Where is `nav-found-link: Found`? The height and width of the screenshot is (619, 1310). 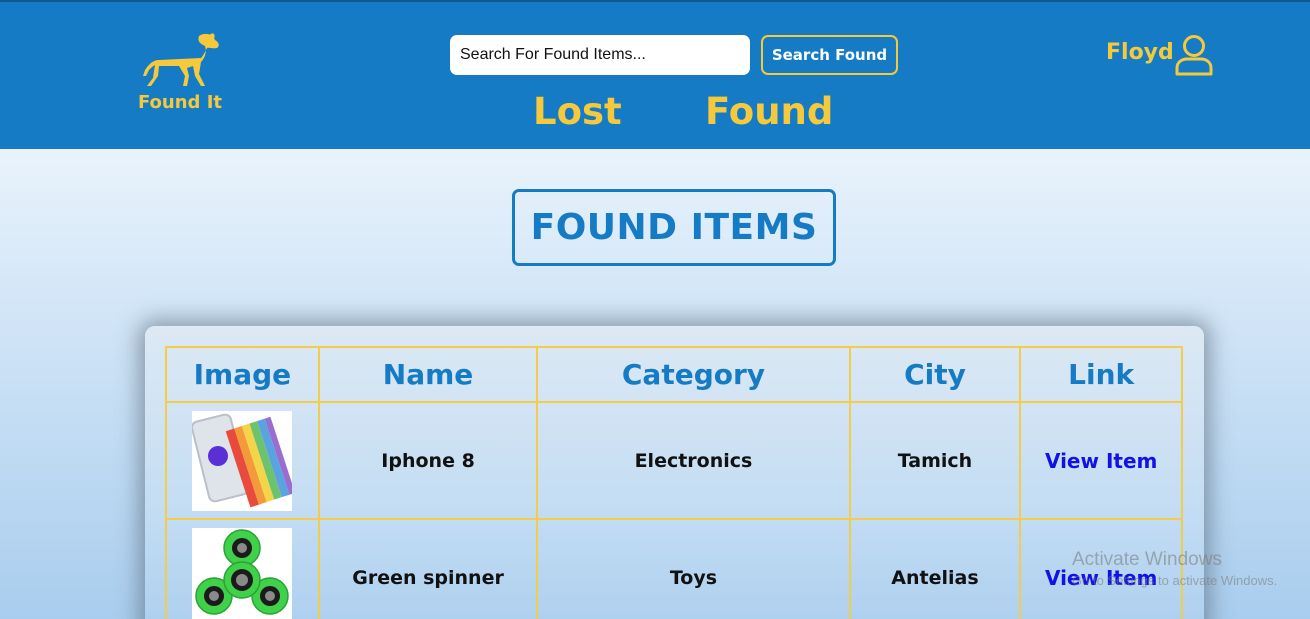
nav-found-link: Found is located at coordinates (769, 111).